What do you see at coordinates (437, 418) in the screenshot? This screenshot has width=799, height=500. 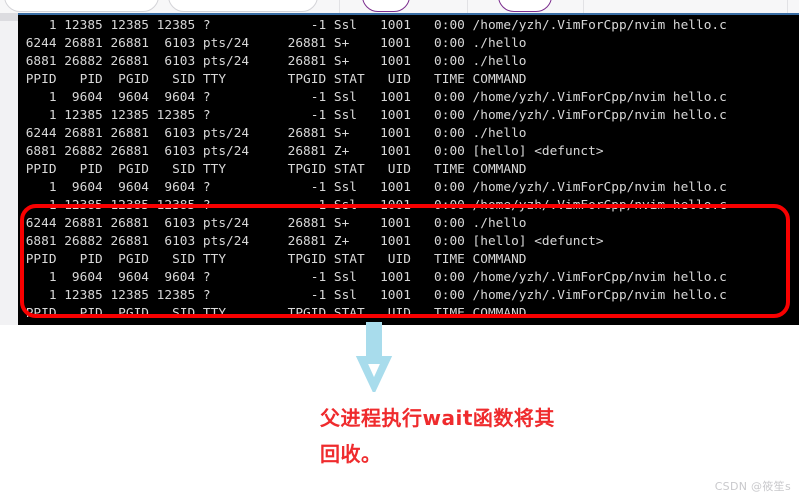 I see `annotation-line-1: 父进程执行wait函数将其` at bounding box center [437, 418].